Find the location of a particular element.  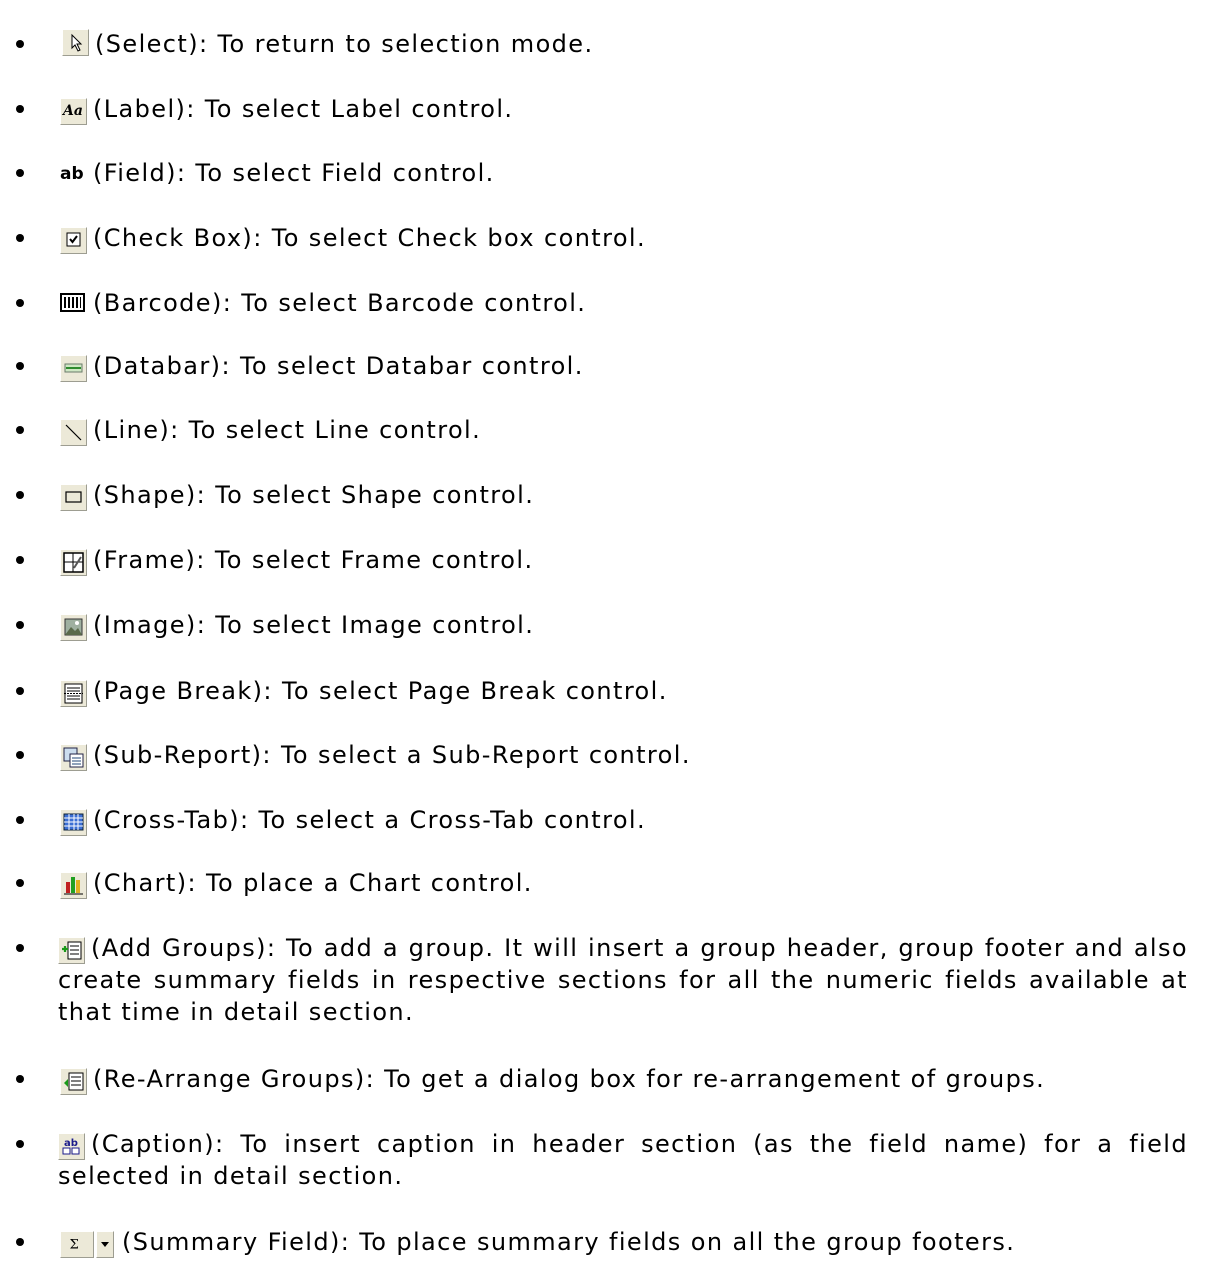

label-aa-icon: Aa is located at coordinates (73, 111).